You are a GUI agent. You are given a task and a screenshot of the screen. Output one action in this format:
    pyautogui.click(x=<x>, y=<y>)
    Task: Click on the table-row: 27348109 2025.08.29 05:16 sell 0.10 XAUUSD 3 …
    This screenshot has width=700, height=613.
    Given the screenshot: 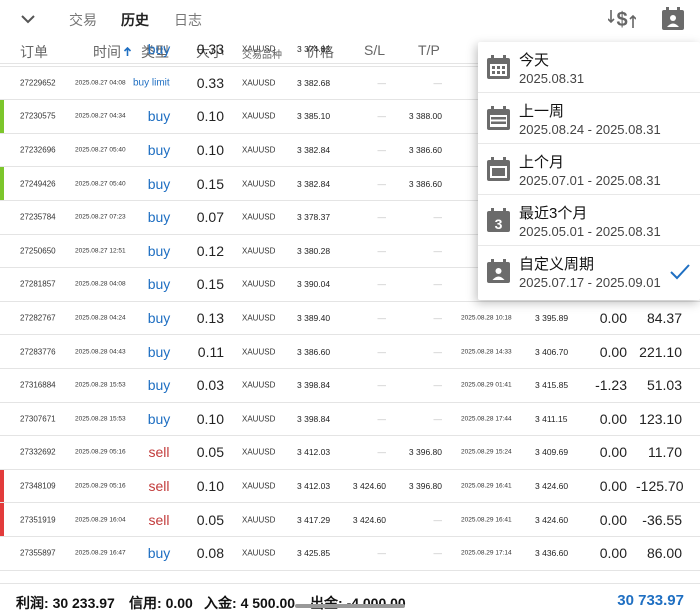 What is the action you would take?
    pyautogui.click(x=350, y=486)
    